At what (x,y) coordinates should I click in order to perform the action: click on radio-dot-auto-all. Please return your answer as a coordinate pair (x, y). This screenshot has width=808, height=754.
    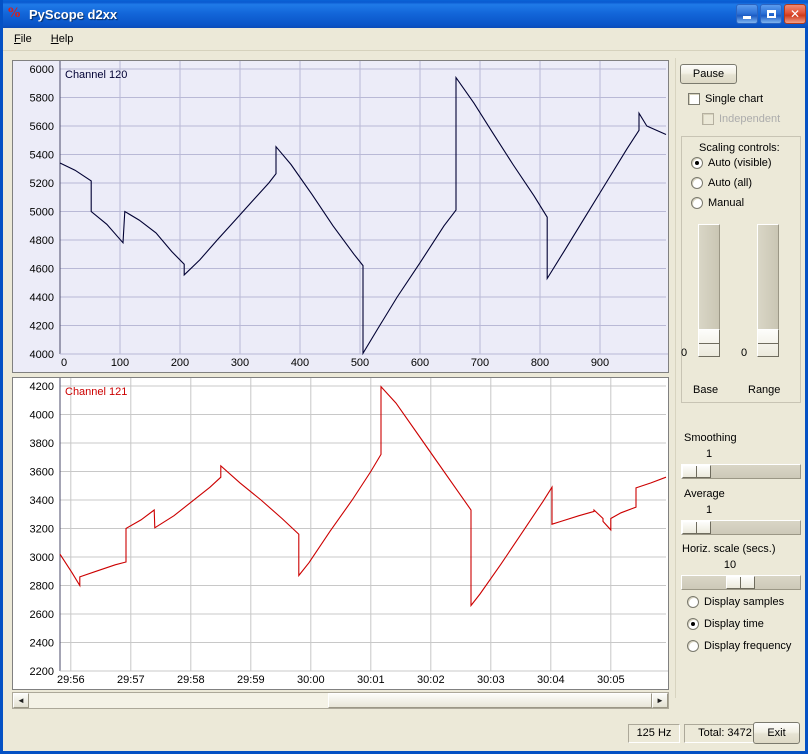
    Looking at the image, I should click on (697, 183).